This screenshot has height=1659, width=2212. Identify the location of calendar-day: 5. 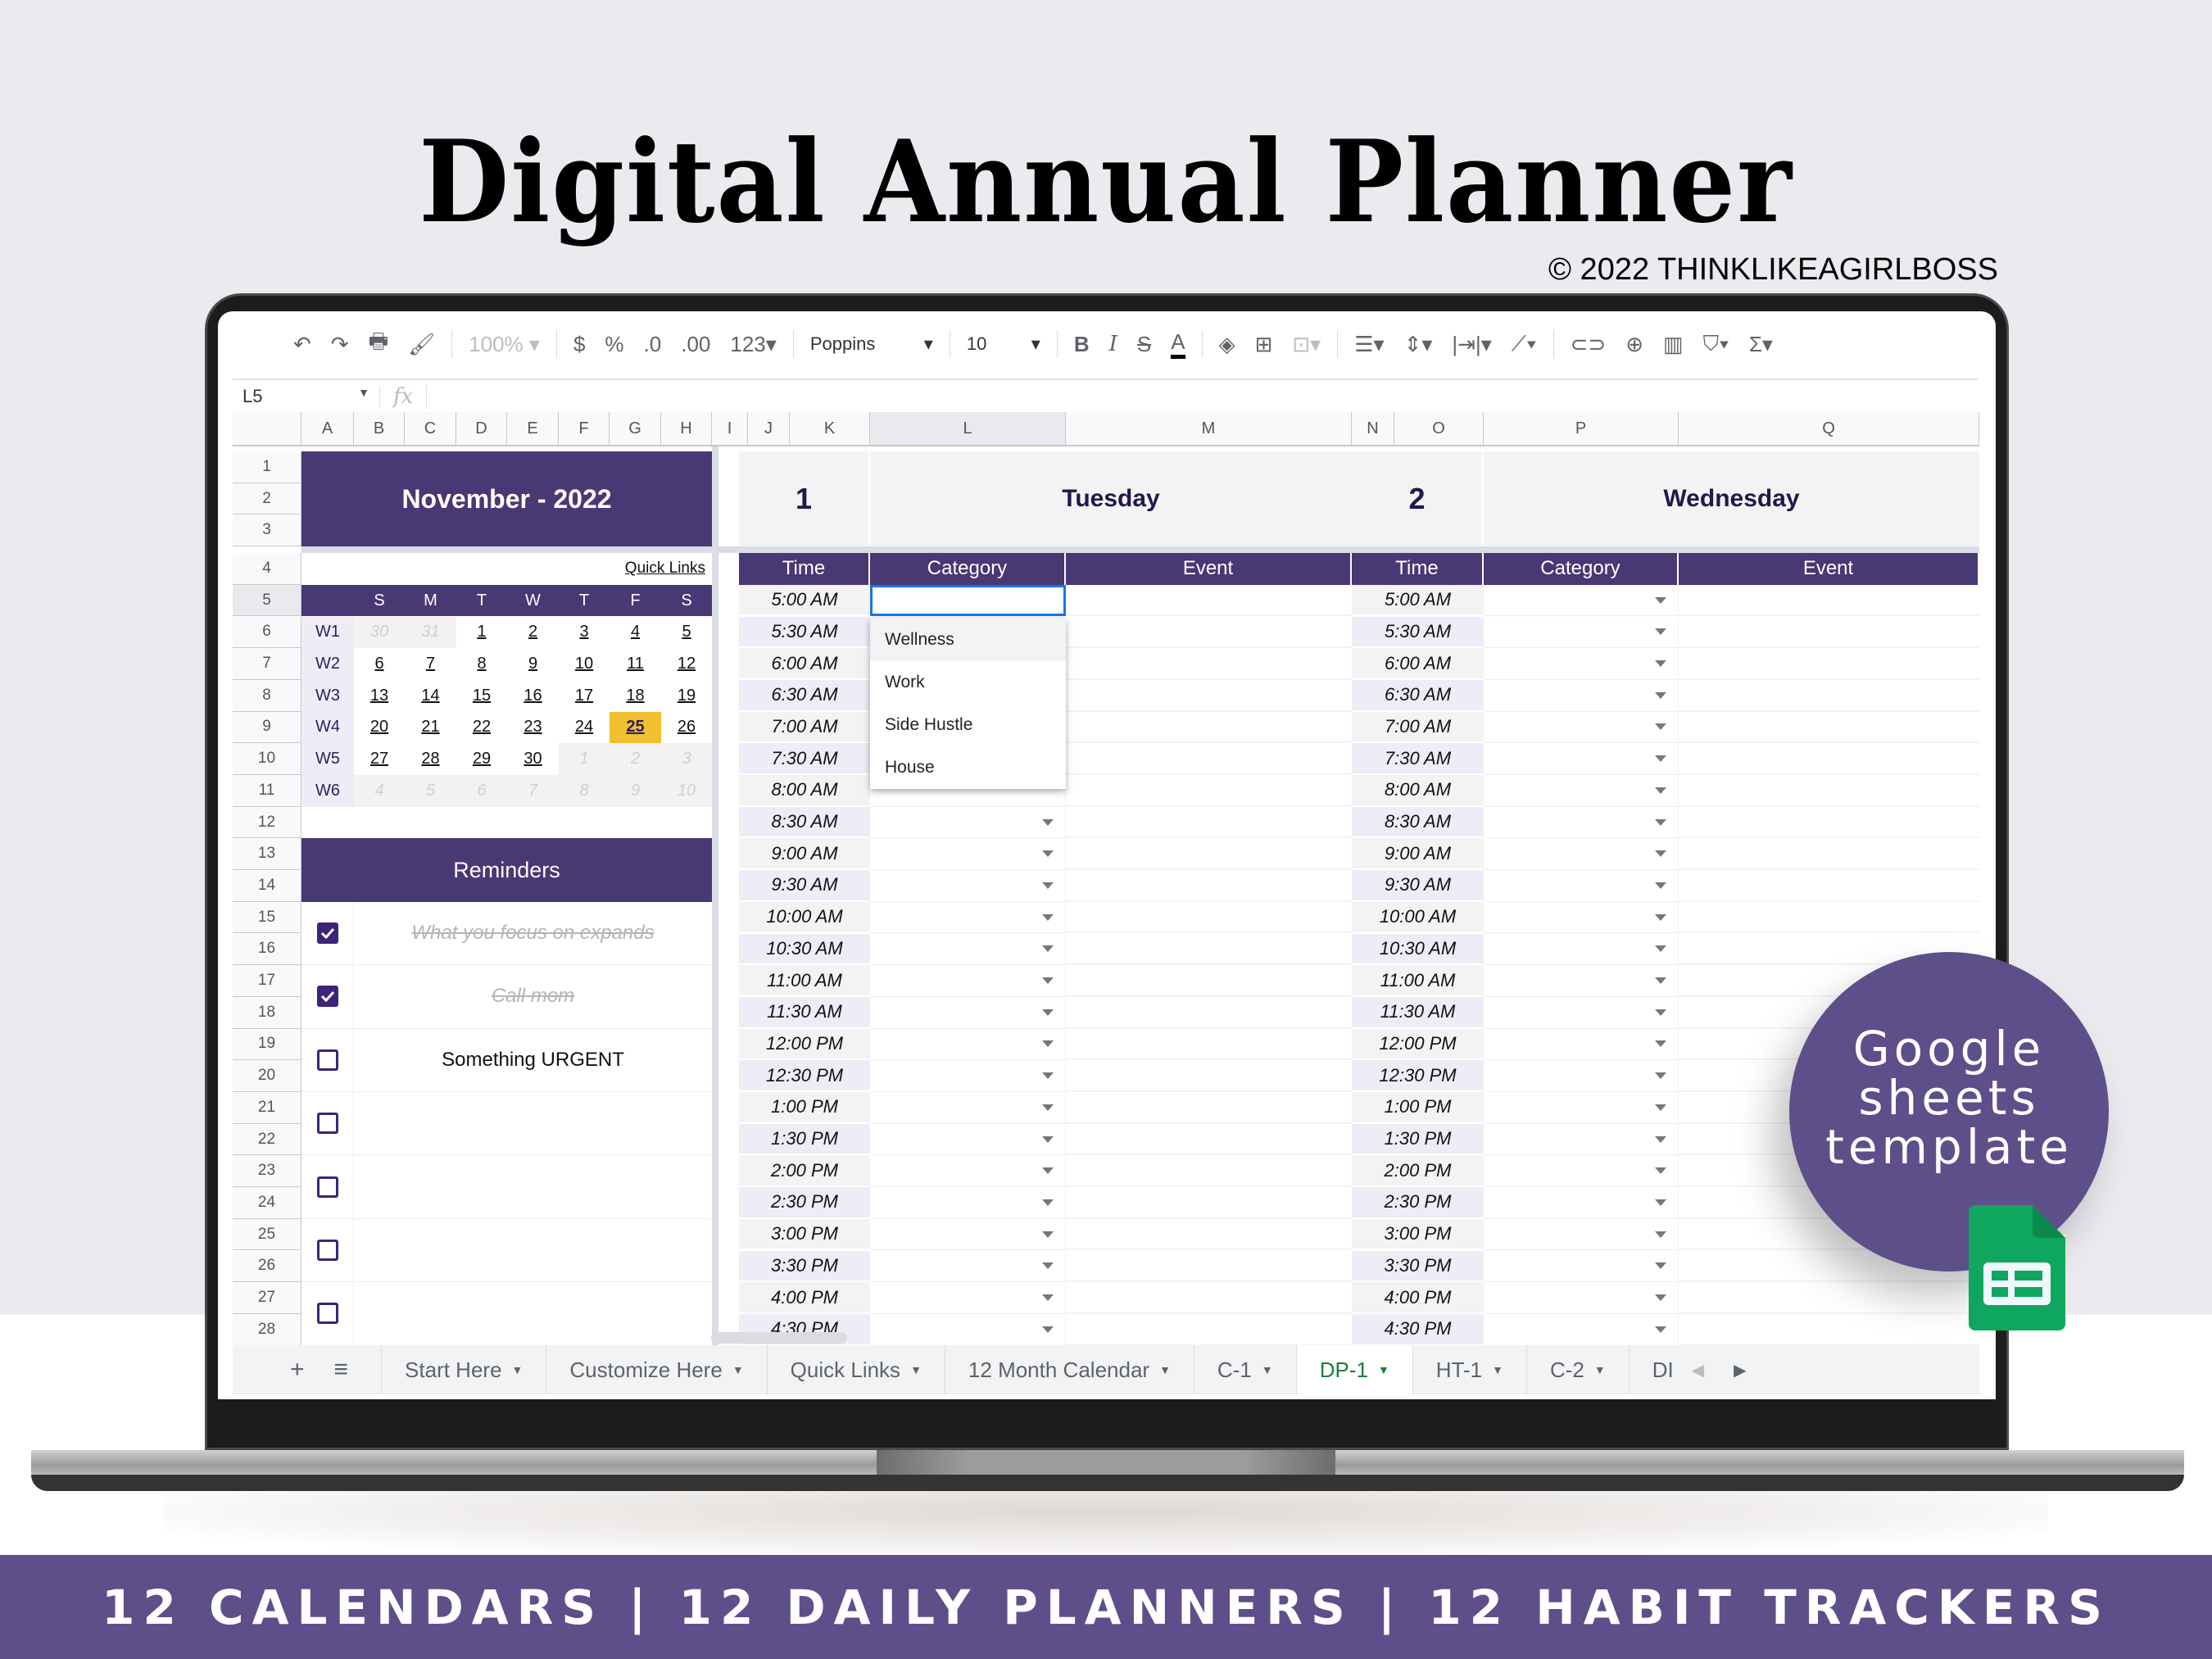
(686, 633).